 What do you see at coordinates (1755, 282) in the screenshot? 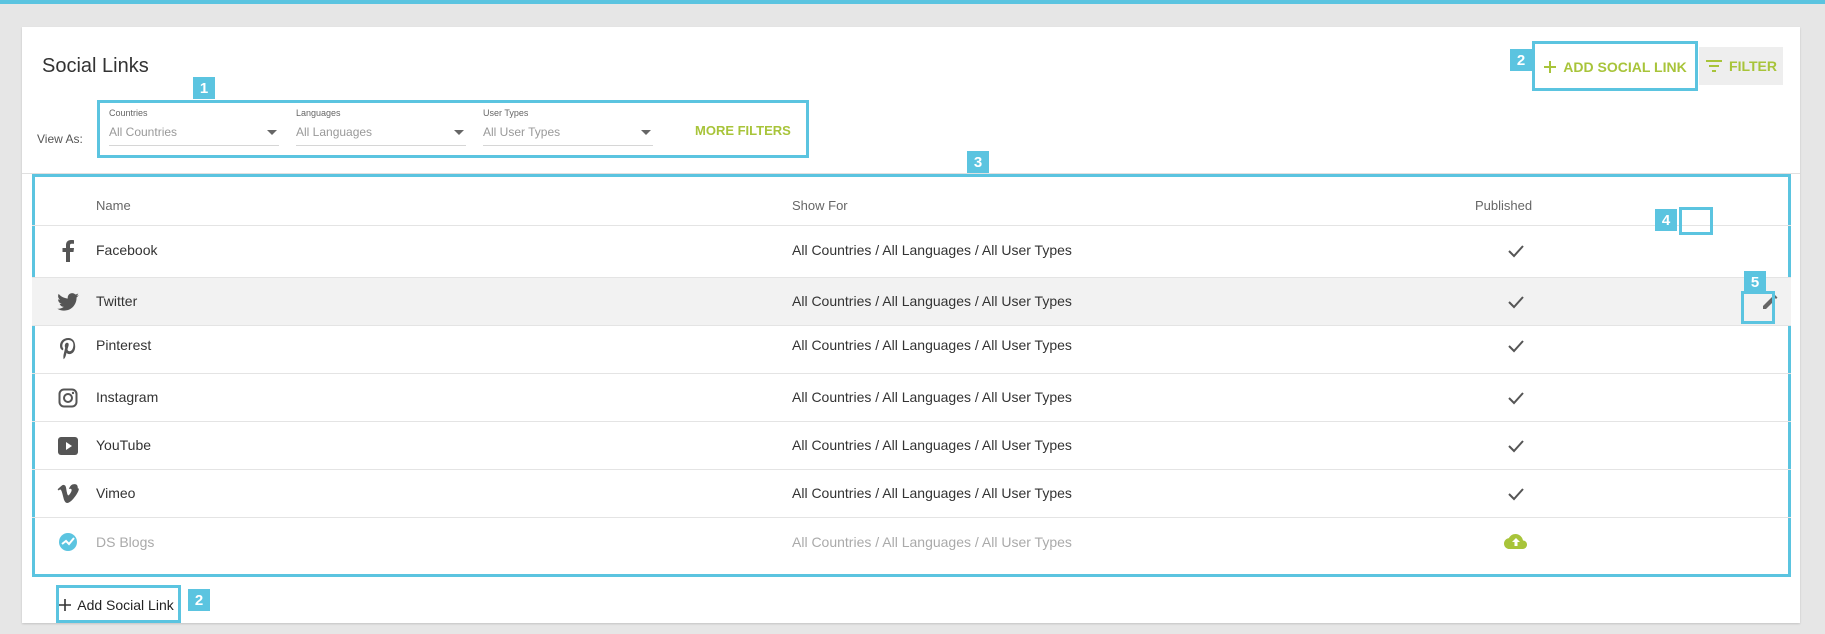
I see `callout-badge: 5` at bounding box center [1755, 282].